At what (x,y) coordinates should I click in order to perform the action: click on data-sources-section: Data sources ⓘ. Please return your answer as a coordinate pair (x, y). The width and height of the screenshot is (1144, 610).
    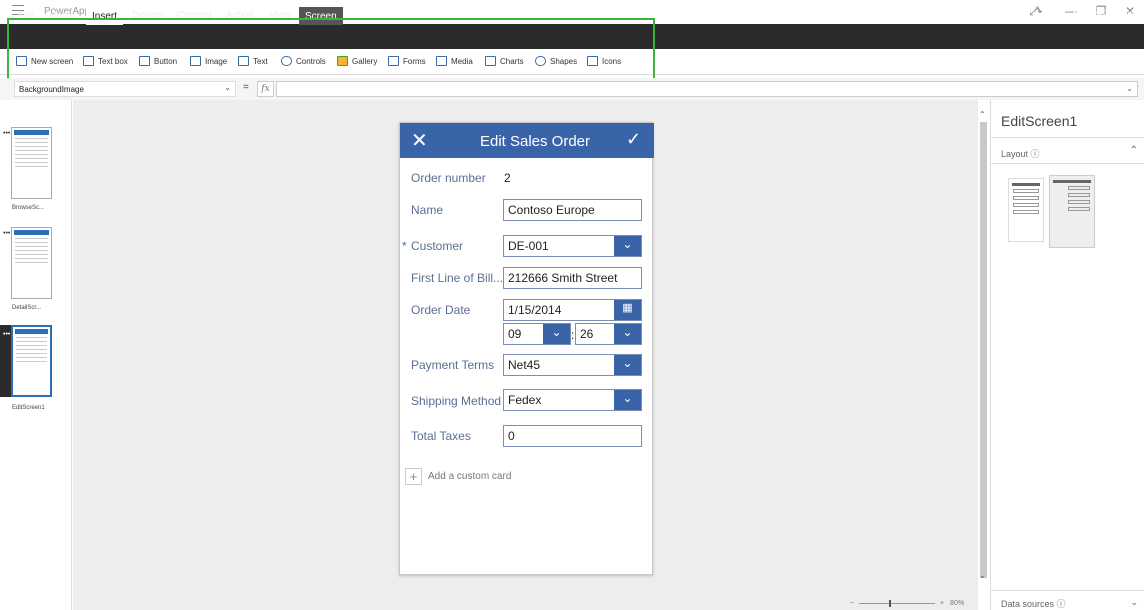
    Looking at the image, I should click on (1033, 603).